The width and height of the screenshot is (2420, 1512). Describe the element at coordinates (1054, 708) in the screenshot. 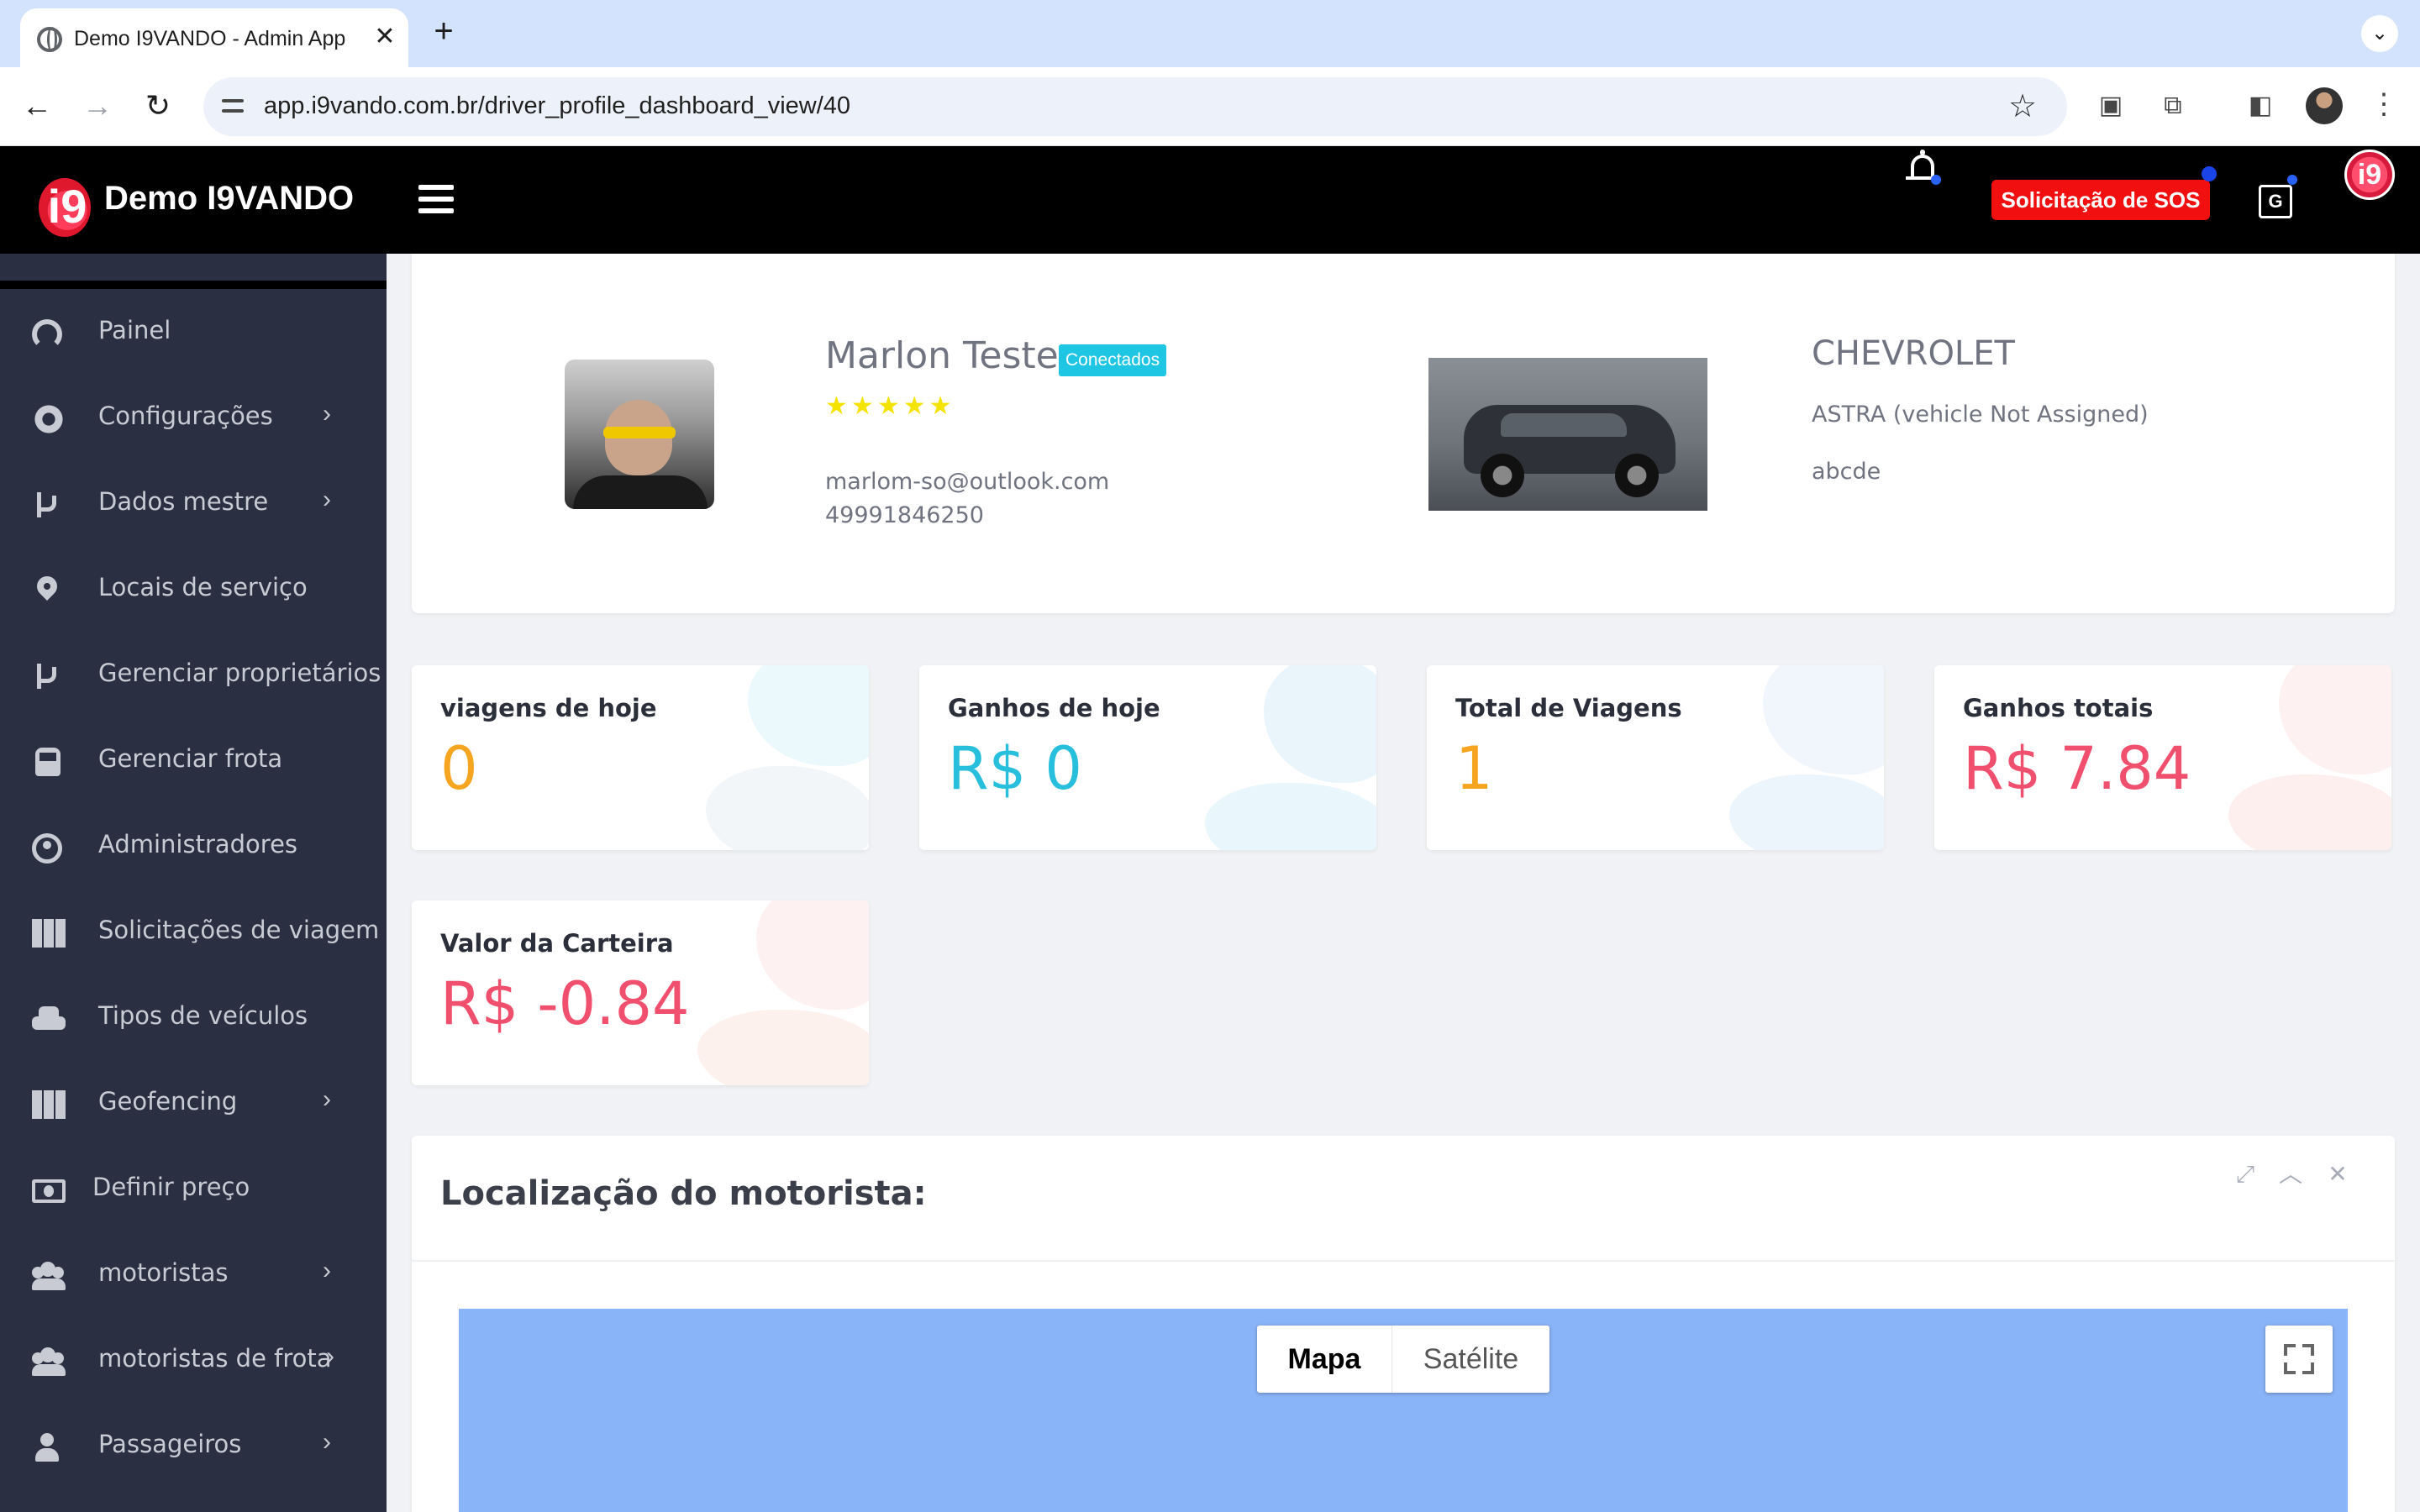

I see `stat-label: Ganhos de hoje` at that location.